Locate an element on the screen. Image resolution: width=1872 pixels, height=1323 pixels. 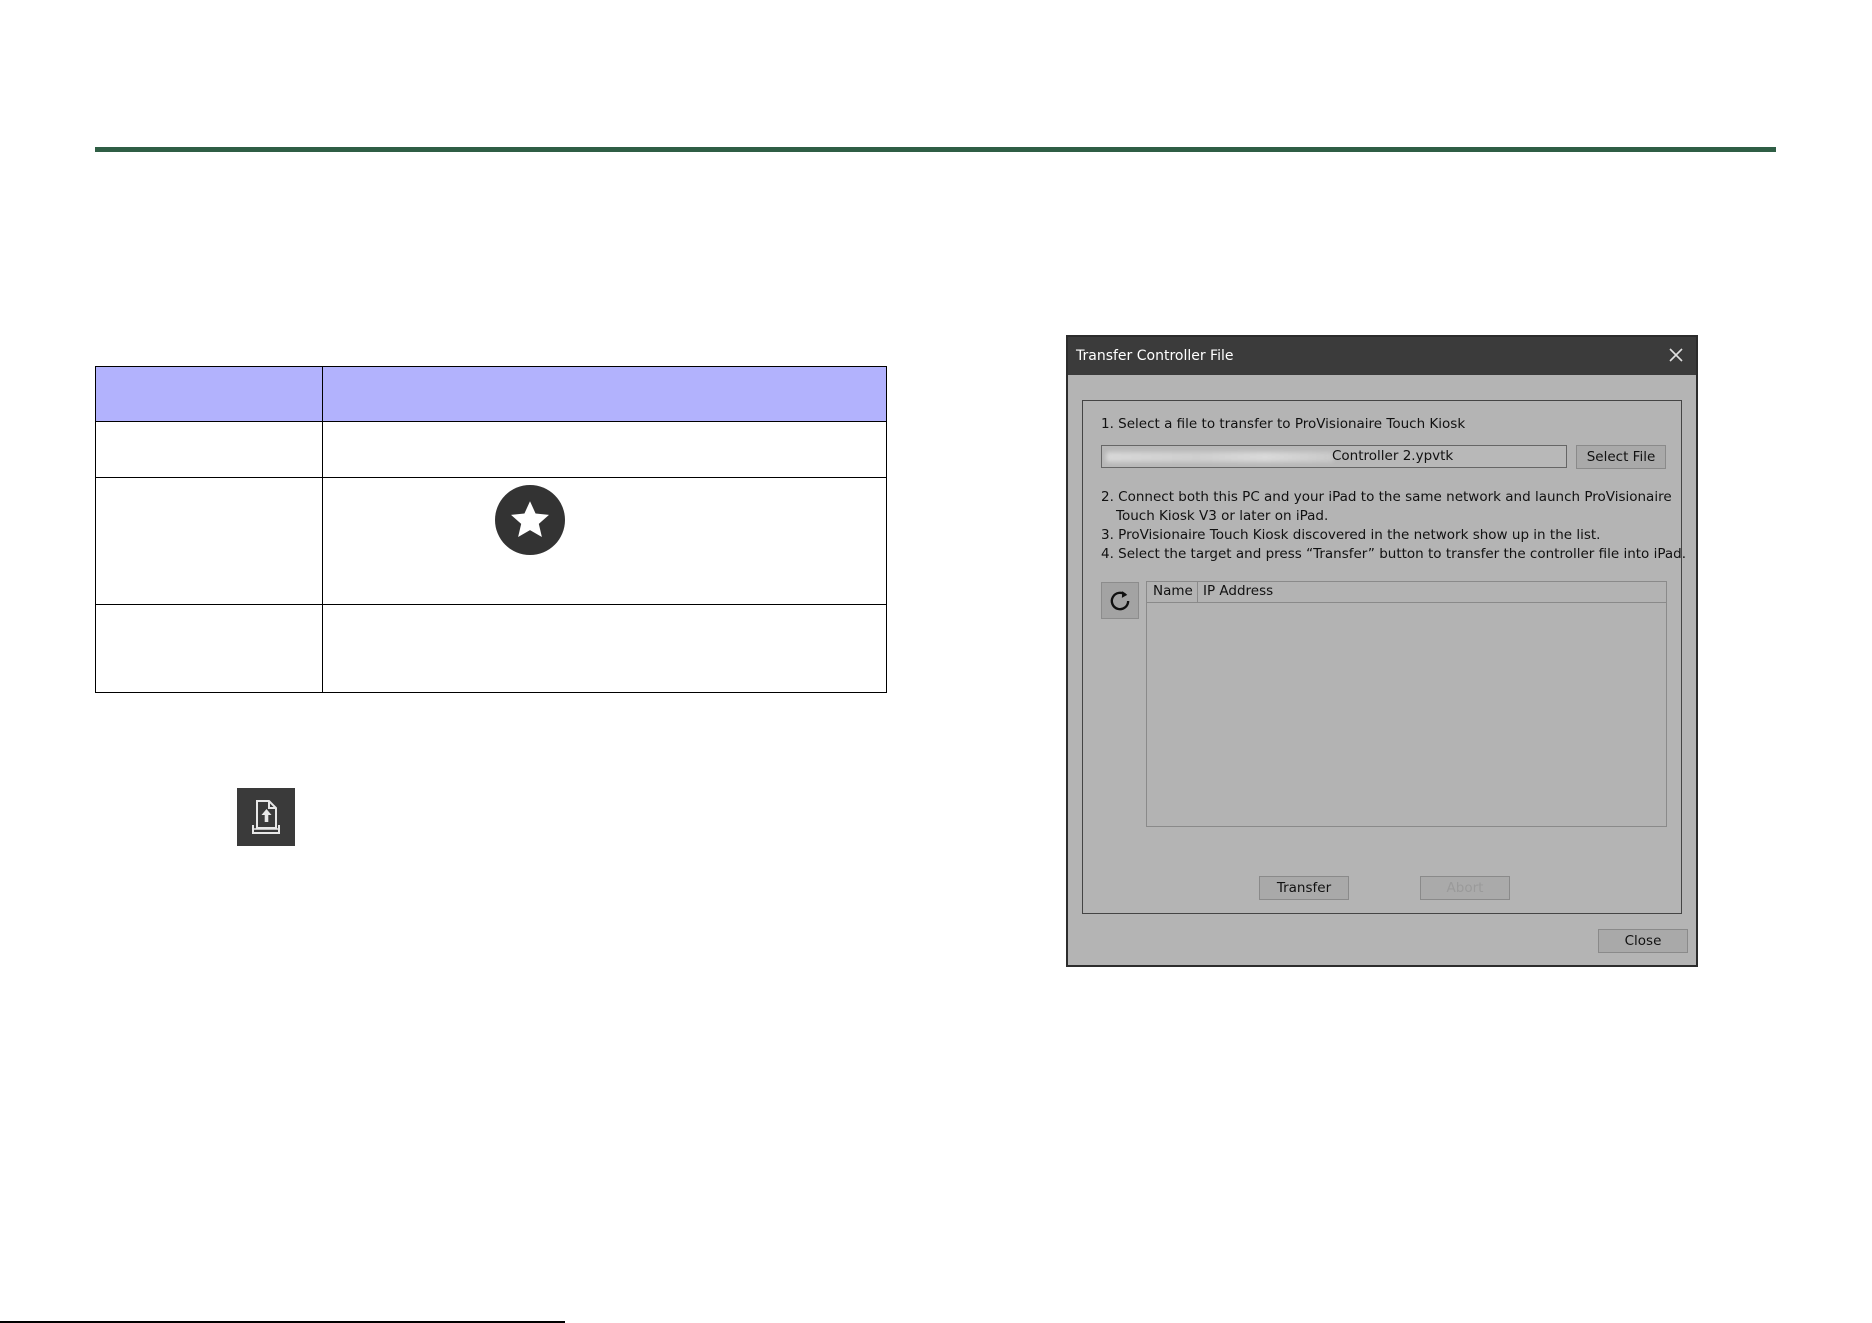
refresh-icon is located at coordinates (1120, 600).